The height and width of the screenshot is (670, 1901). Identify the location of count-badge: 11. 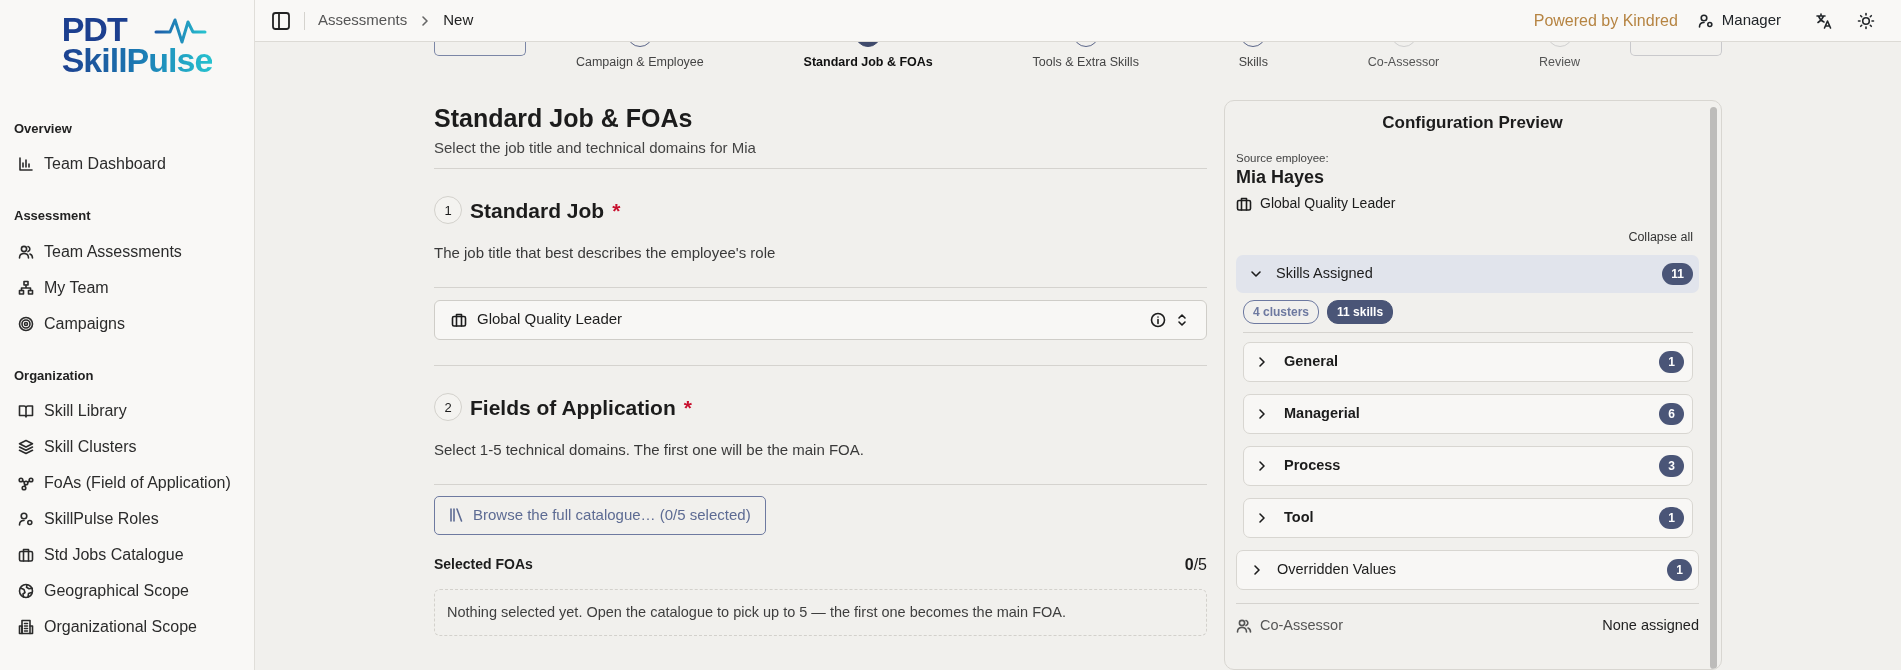
(1677, 274).